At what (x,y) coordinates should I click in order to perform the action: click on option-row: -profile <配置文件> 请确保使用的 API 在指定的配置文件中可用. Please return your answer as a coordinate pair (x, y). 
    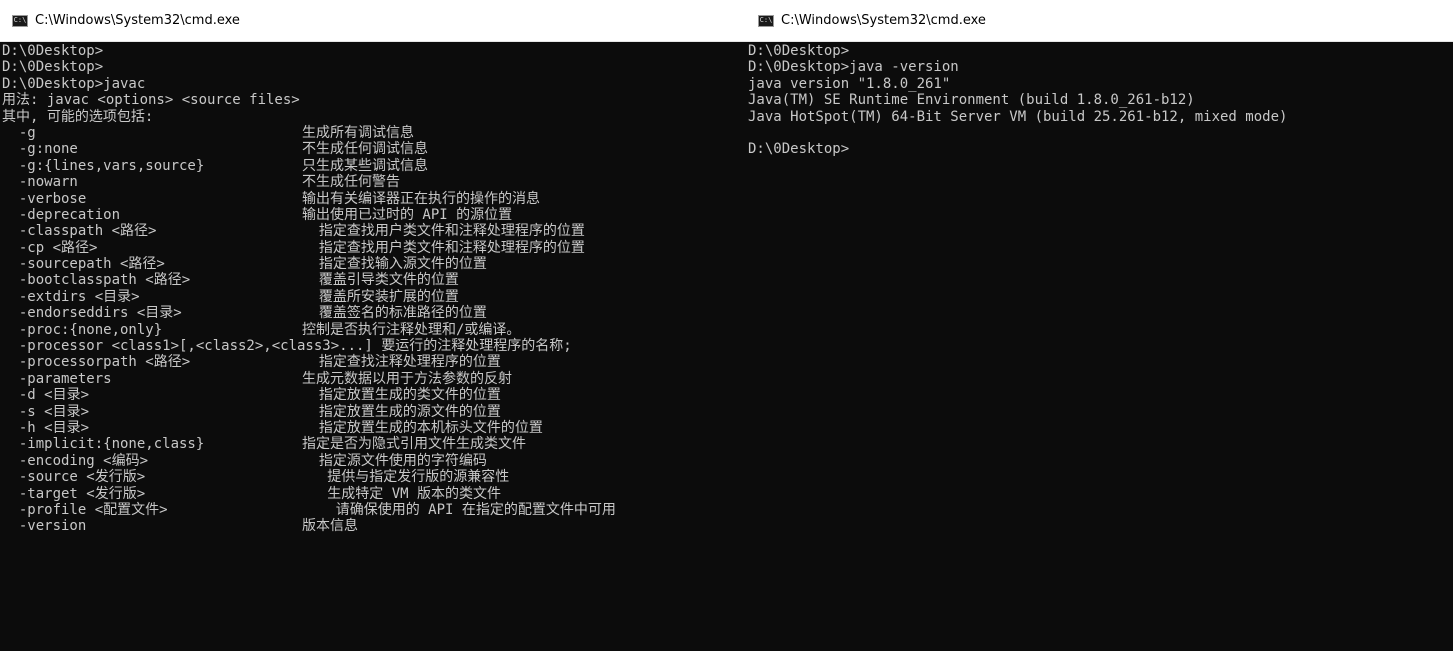
    Looking at the image, I should click on (378, 510).